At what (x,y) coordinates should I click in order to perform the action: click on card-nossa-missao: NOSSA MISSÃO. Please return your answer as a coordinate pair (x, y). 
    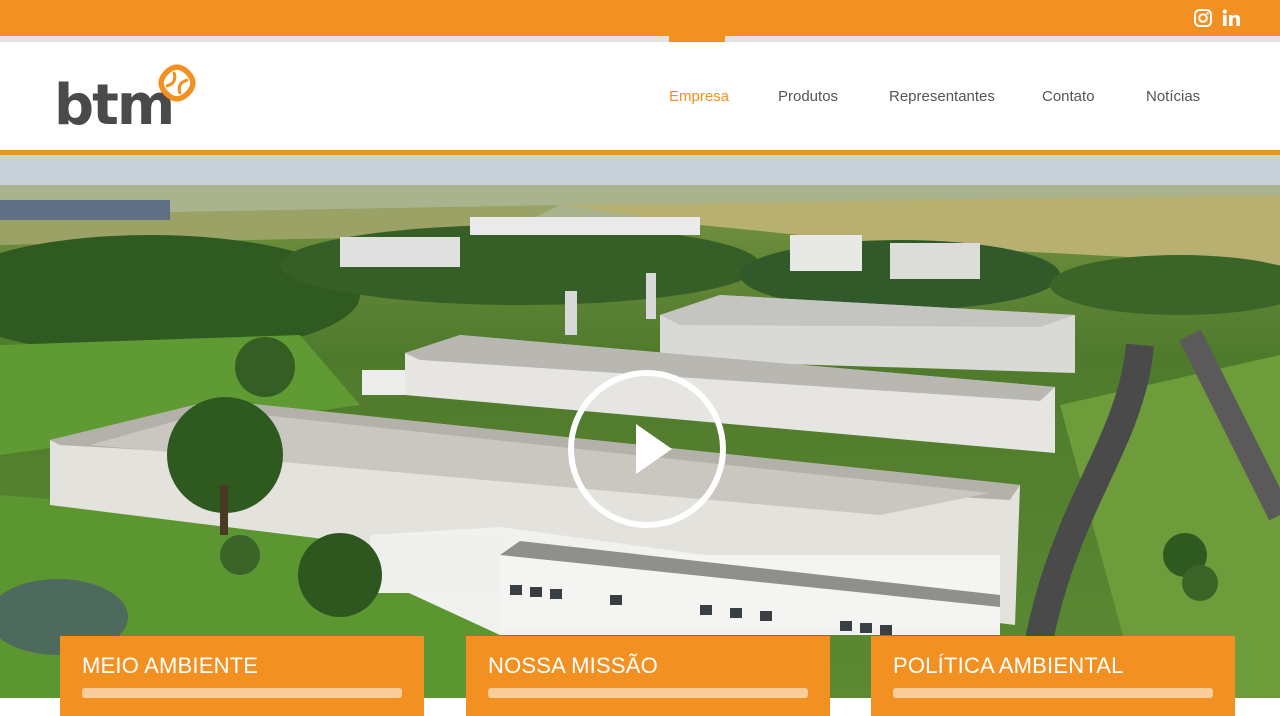
    Looking at the image, I should click on (648, 676).